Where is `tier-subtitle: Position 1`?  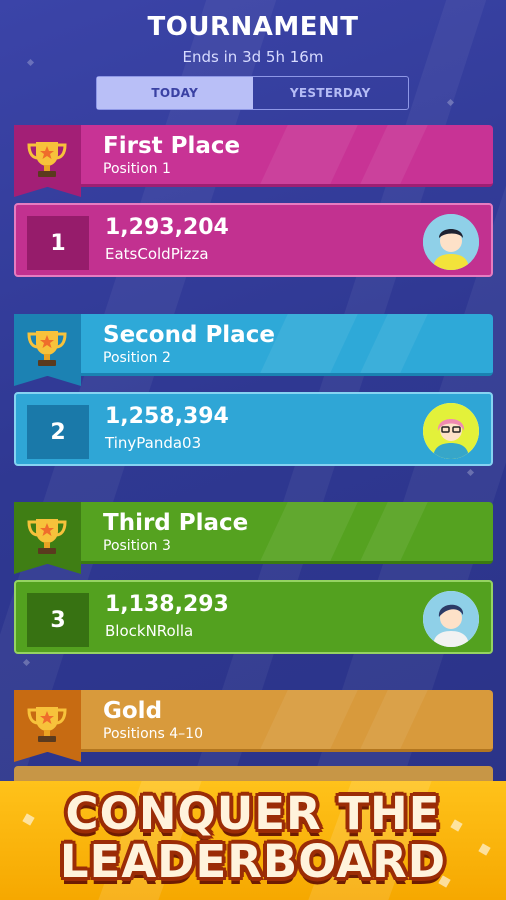 tier-subtitle: Position 1 is located at coordinates (137, 169).